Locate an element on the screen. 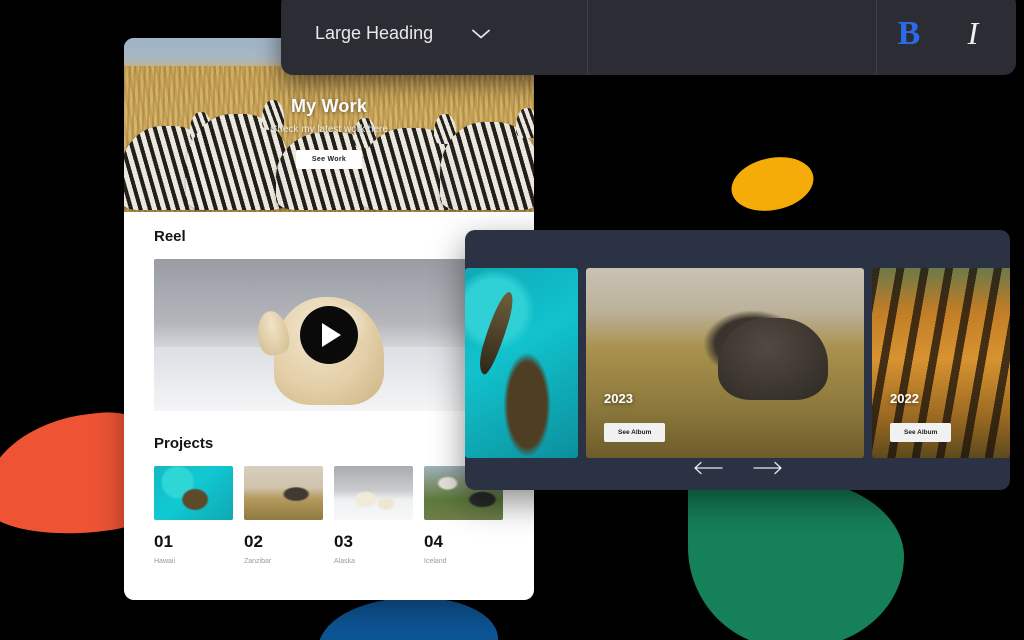 This screenshot has width=1024, height=640. project-item: 02 Zanzibar is located at coordinates (283, 515).